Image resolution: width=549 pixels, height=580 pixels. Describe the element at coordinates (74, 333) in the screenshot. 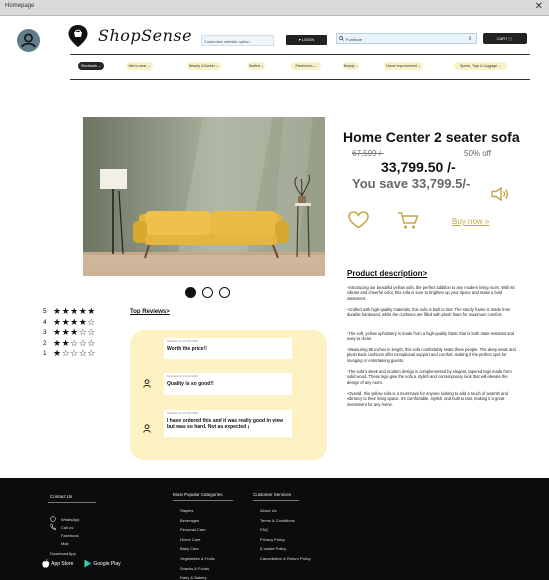

I see `star-rating-icon: ★★★☆☆` at that location.